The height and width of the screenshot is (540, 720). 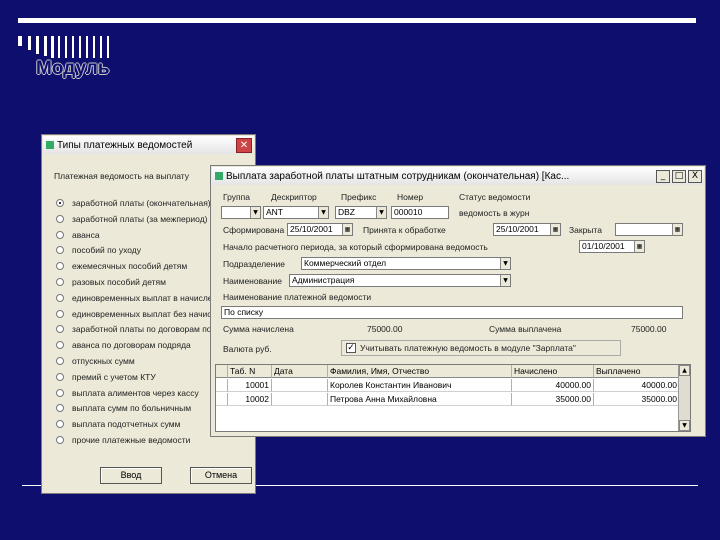 I want to click on accepted-date-field: 25/10/2001 ▦, so click(x=527, y=229).